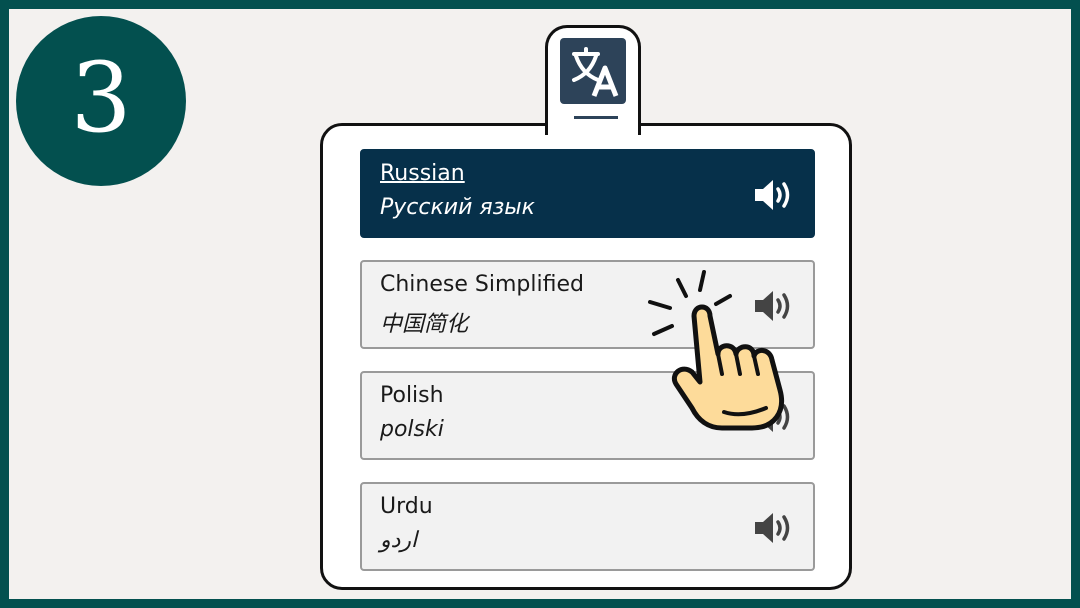  What do you see at coordinates (406, 506) in the screenshot?
I see `language-name: Urdu` at bounding box center [406, 506].